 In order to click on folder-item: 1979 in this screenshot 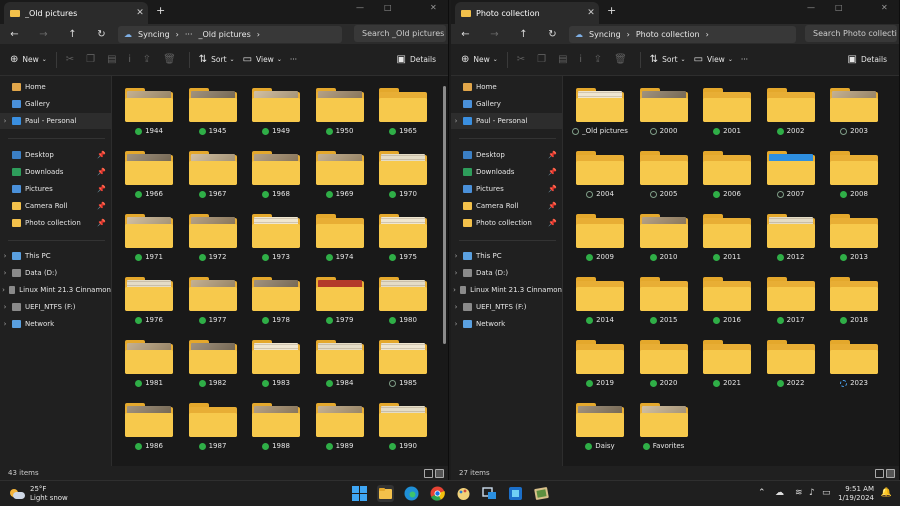, I will do `click(340, 303)`.